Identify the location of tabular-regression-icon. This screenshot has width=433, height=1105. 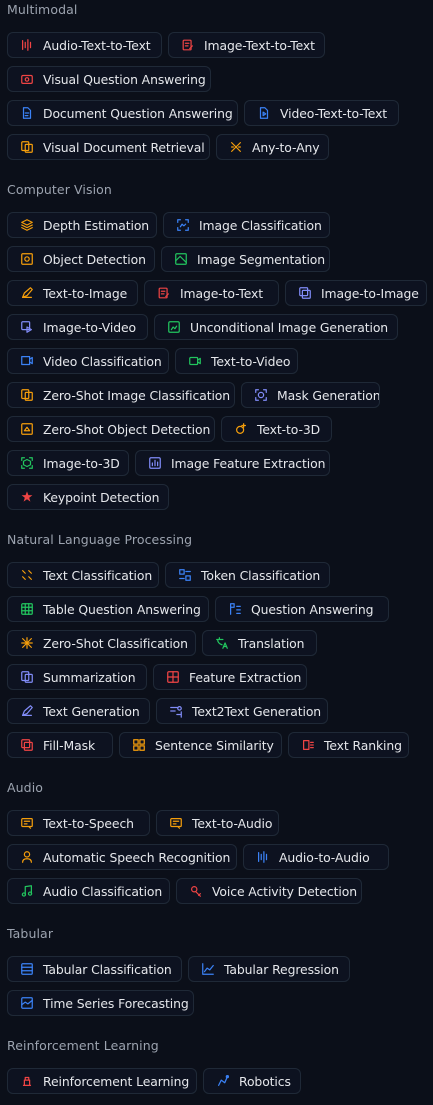
(208, 969).